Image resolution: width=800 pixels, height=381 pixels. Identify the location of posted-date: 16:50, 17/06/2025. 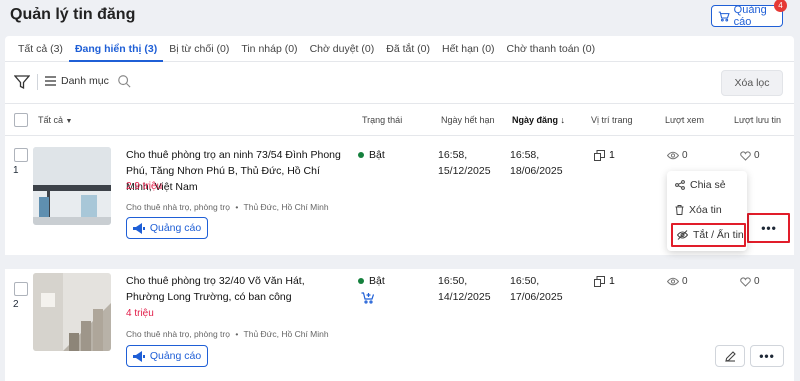
(536, 289).